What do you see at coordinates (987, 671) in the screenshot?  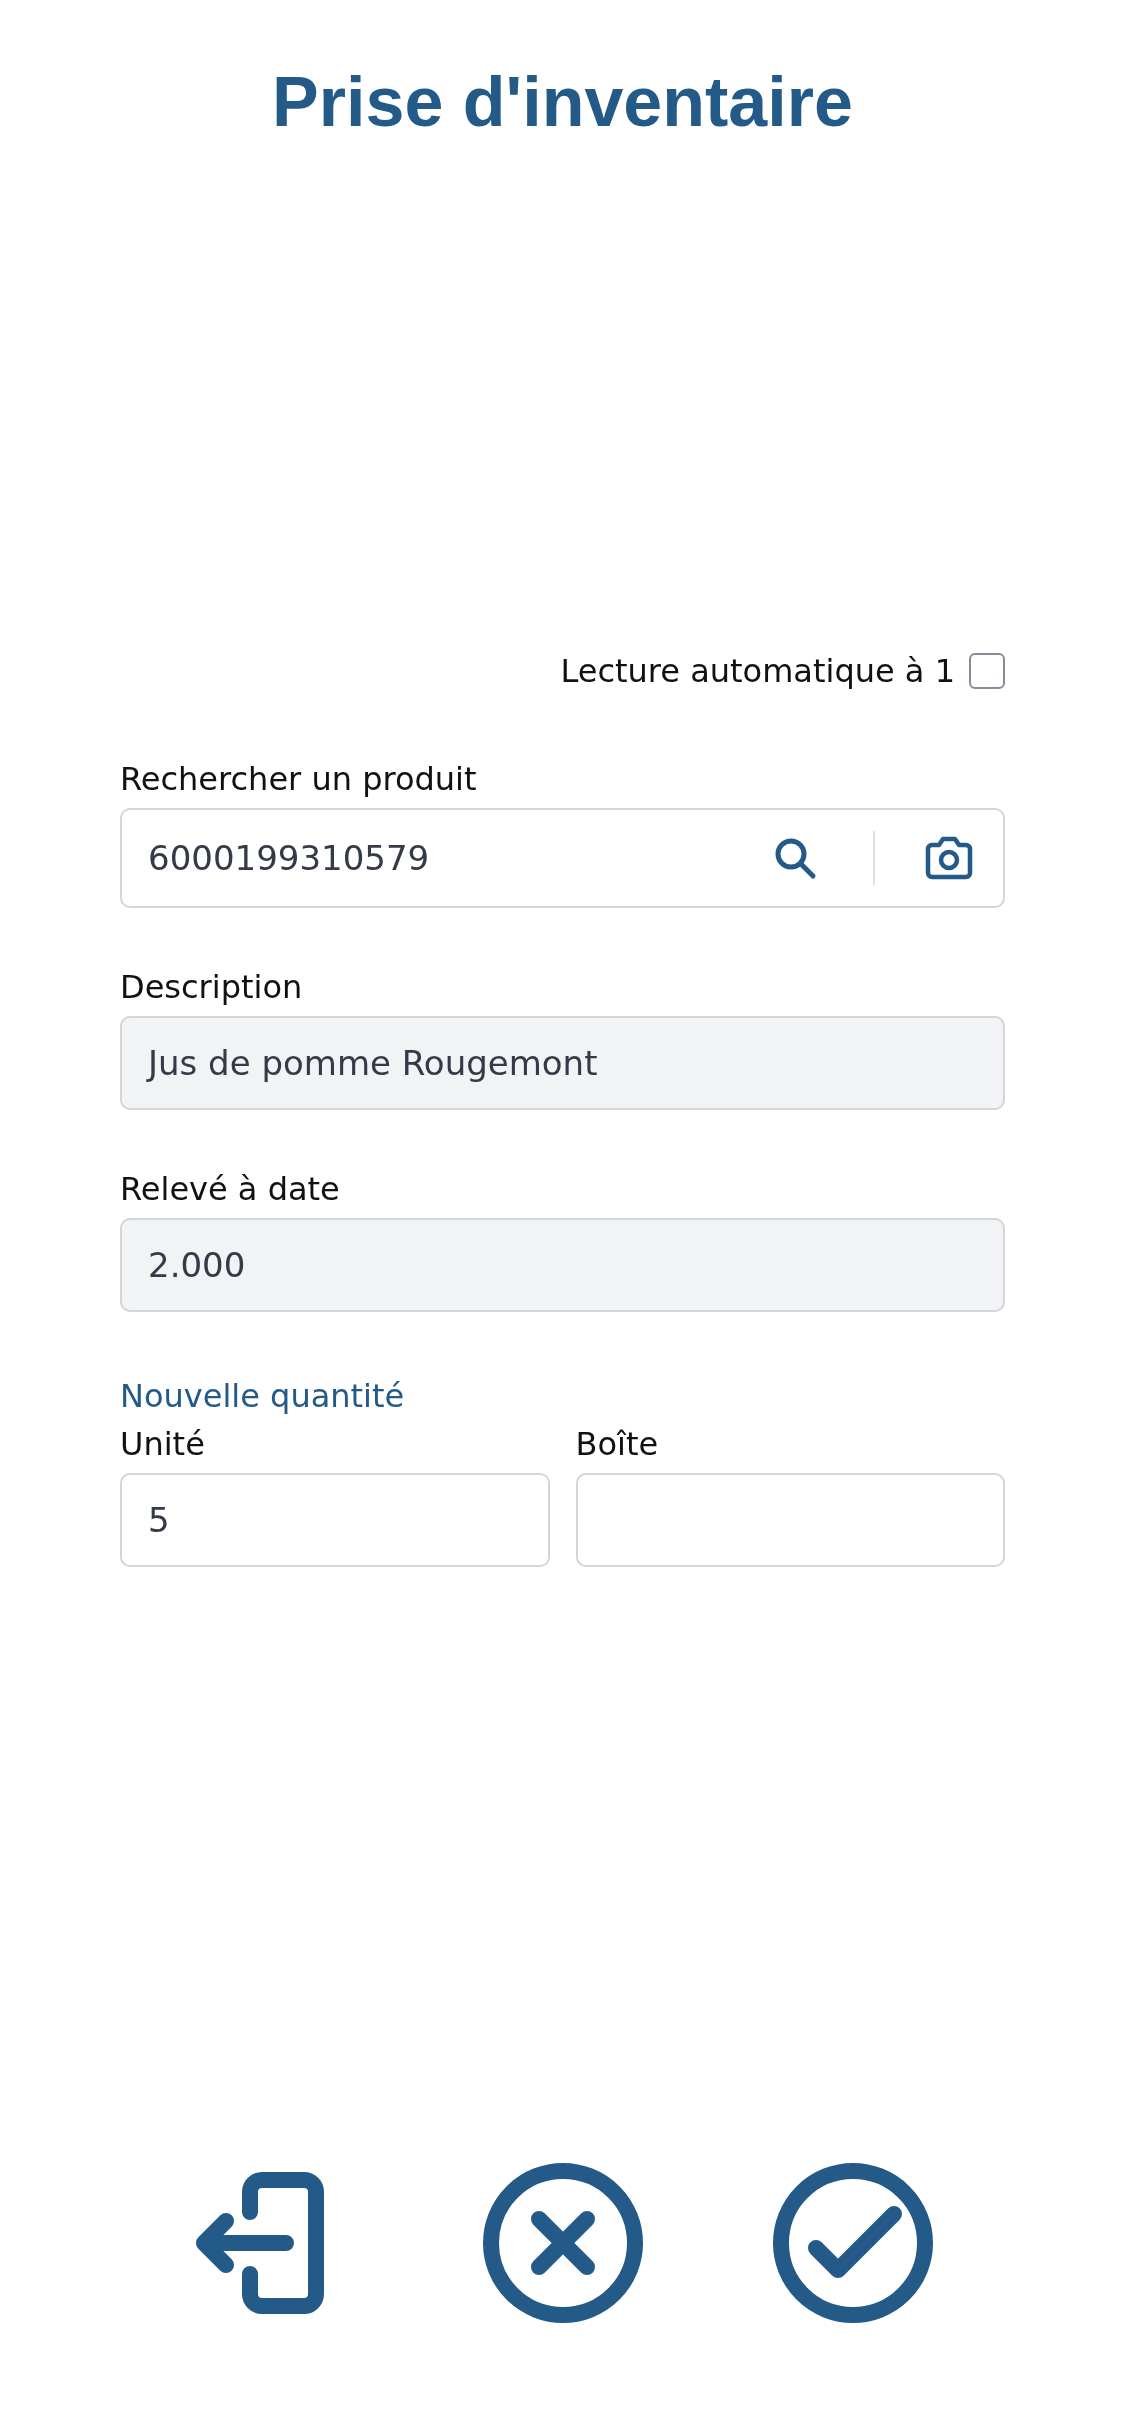 I see `checkbox` at bounding box center [987, 671].